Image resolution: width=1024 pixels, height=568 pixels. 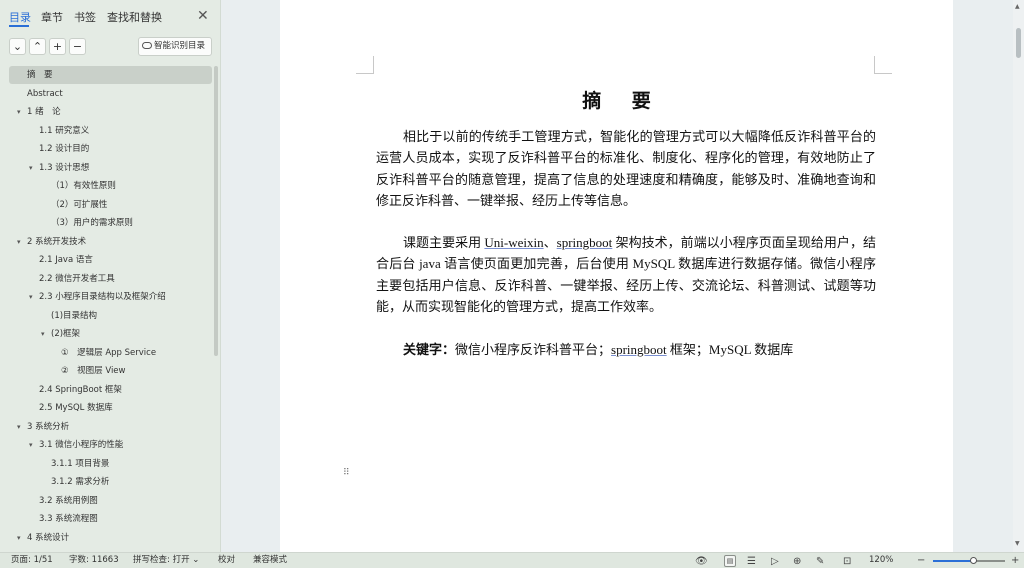 What do you see at coordinates (751, 561) in the screenshot?
I see `outline-view-icon: ☰` at bounding box center [751, 561].